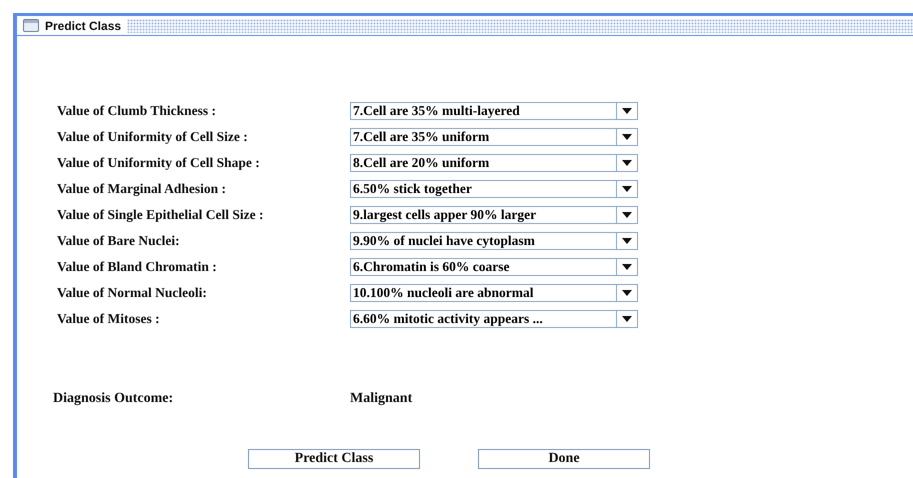 This screenshot has width=913, height=478. Describe the element at coordinates (119, 241) in the screenshot. I see `field-label: Value of Bare Nuclei:` at that location.